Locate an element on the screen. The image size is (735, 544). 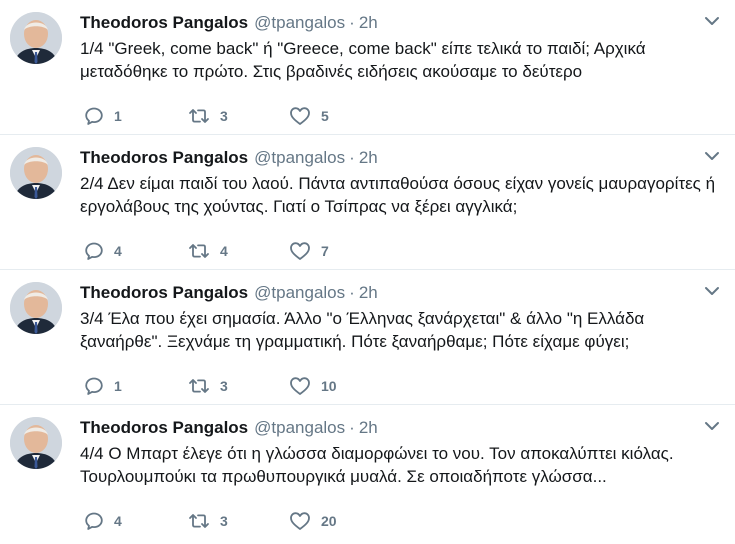
like-button: 5 is located at coordinates (309, 116).